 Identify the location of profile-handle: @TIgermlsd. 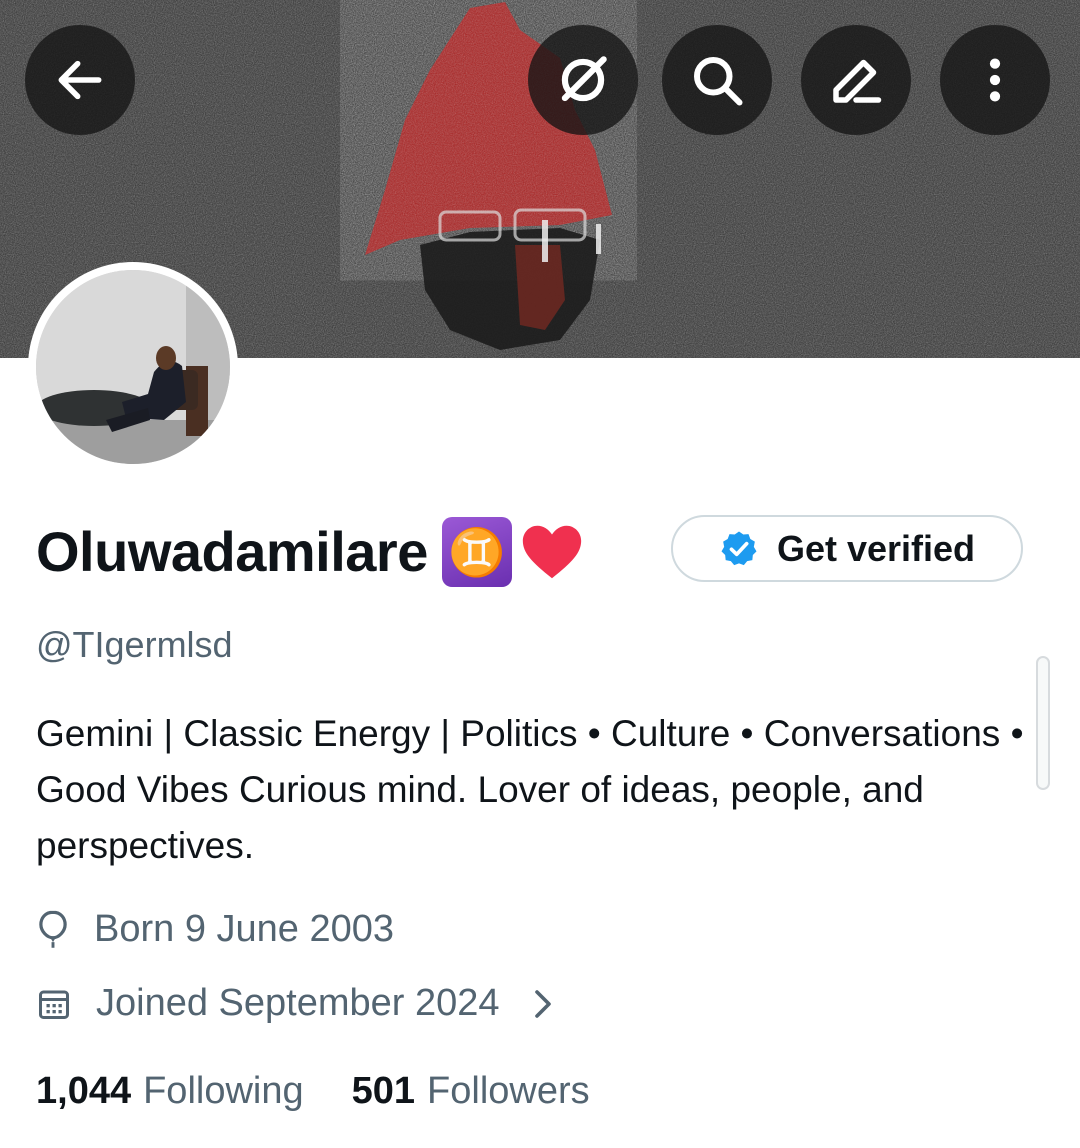
(134, 644).